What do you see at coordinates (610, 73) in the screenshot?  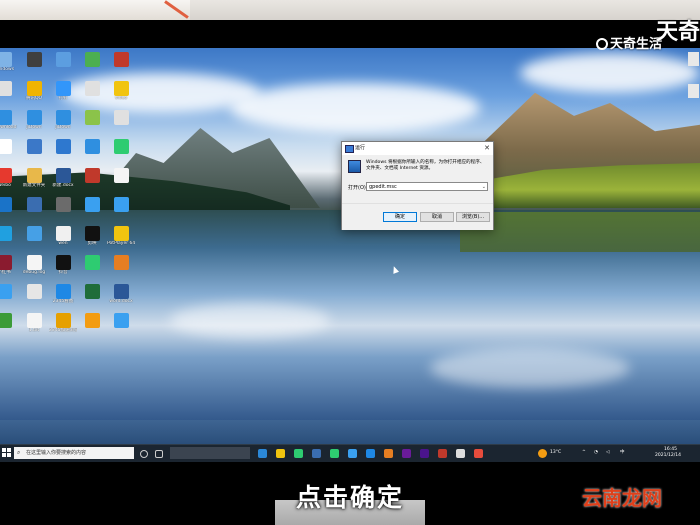 I see `cloud` at bounding box center [610, 73].